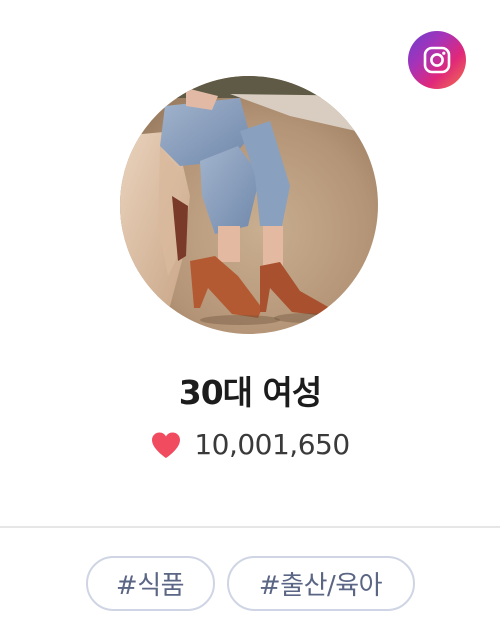 This screenshot has width=500, height=640. What do you see at coordinates (272, 444) in the screenshot?
I see `likes-count: 10,001,650` at bounding box center [272, 444].